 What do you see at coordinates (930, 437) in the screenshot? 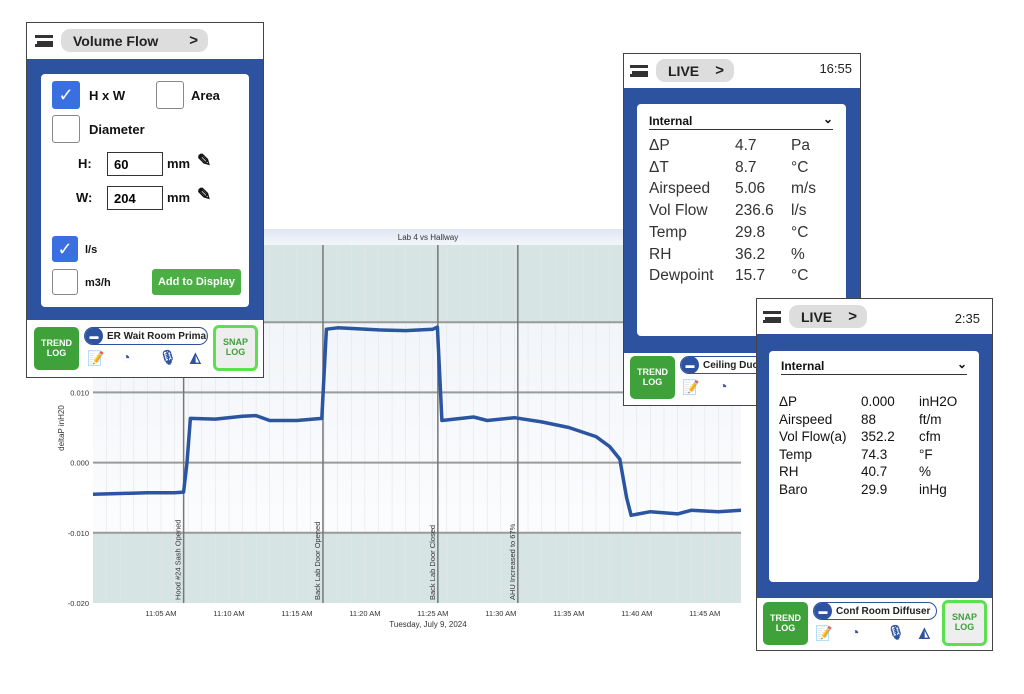
I see `reading-unit: cfm` at bounding box center [930, 437].